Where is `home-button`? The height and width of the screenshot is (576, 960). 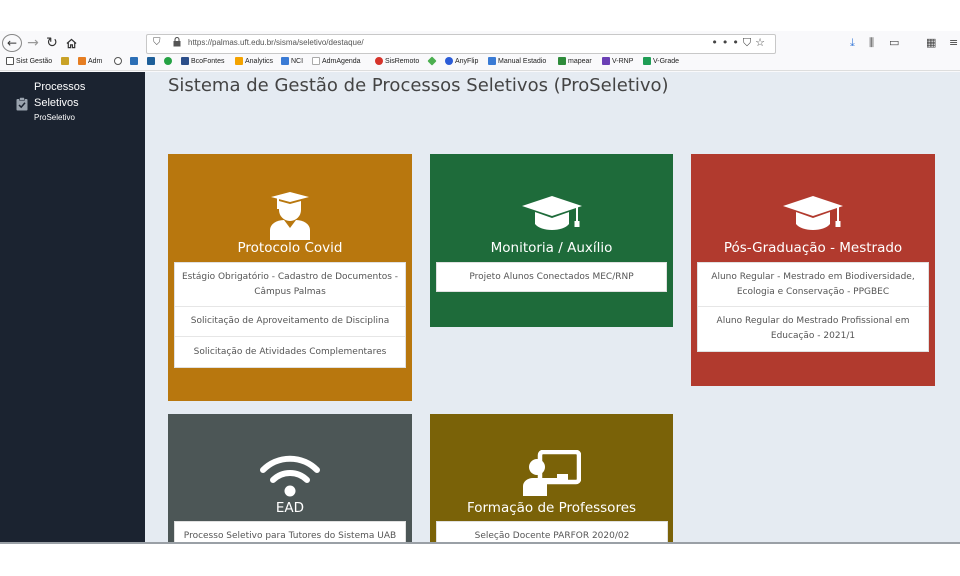 home-button is located at coordinates (71, 43).